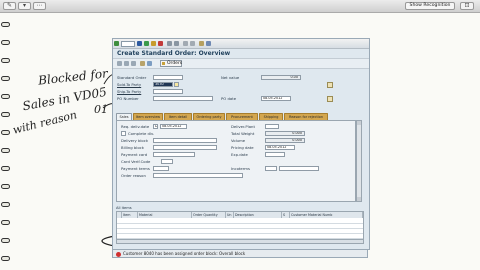 The height and width of the screenshot is (270, 480). What do you see at coordinates (116, 43) in the screenshot?
I see `enter-icon` at bounding box center [116, 43].